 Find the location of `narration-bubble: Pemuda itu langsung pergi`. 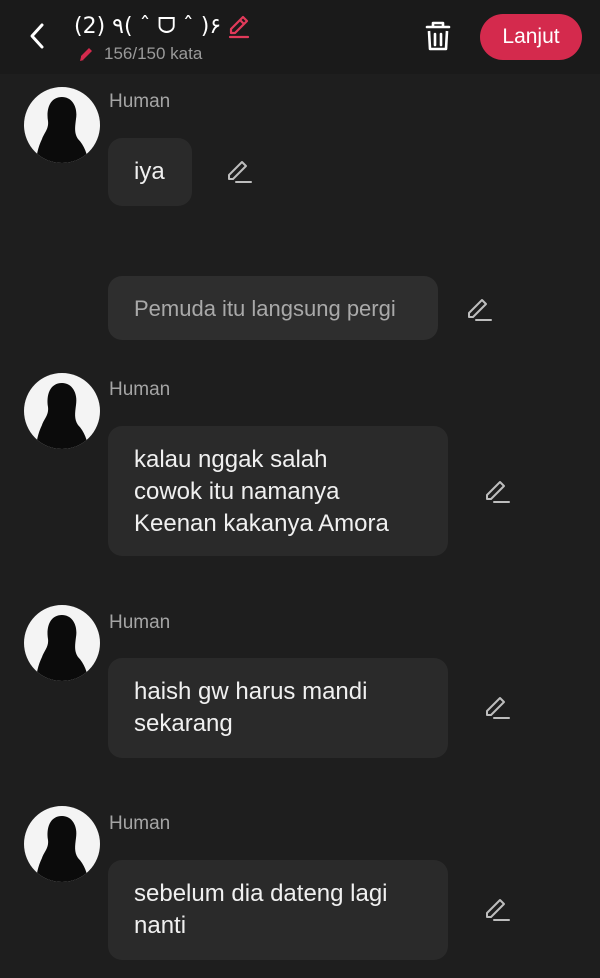

narration-bubble: Pemuda itu langsung pergi is located at coordinates (273, 308).